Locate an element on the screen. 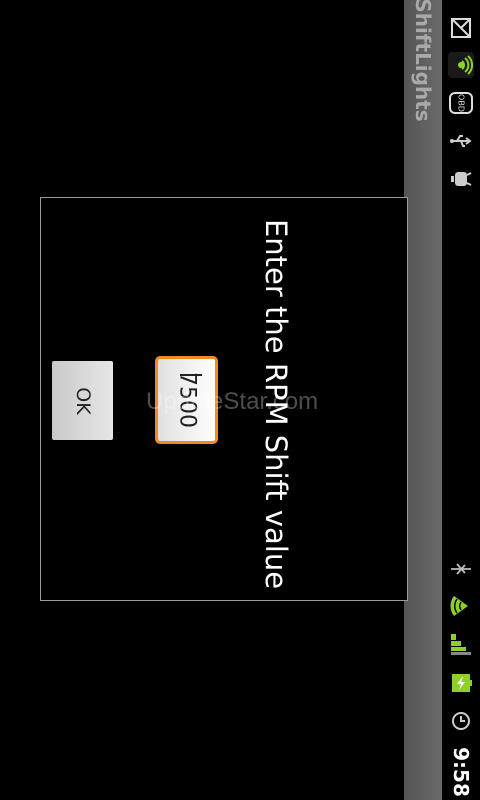 The height and width of the screenshot is (800, 480). app-title-bar: ShiftLights is located at coordinates (423, 400).